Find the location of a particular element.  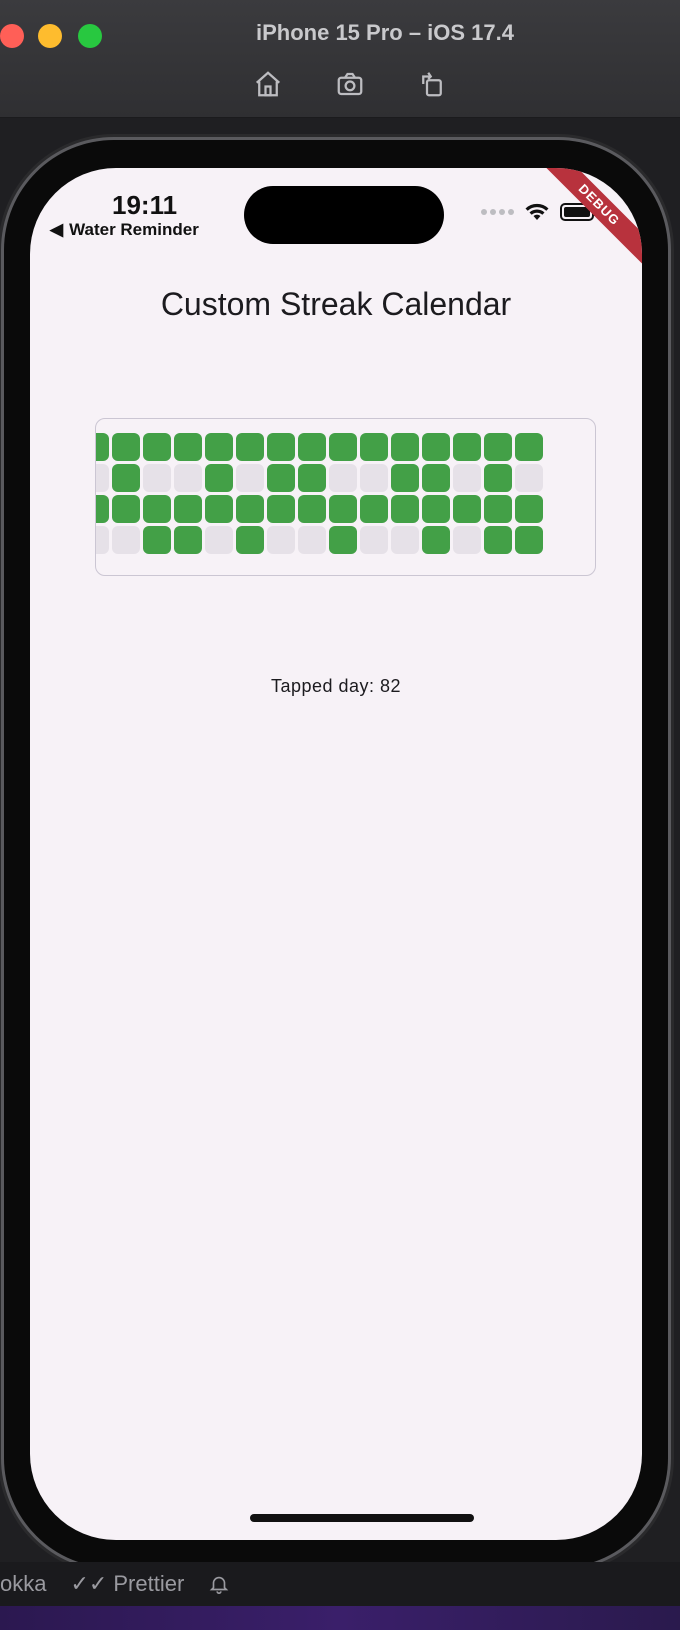

streak-calendar is located at coordinates (345, 497).